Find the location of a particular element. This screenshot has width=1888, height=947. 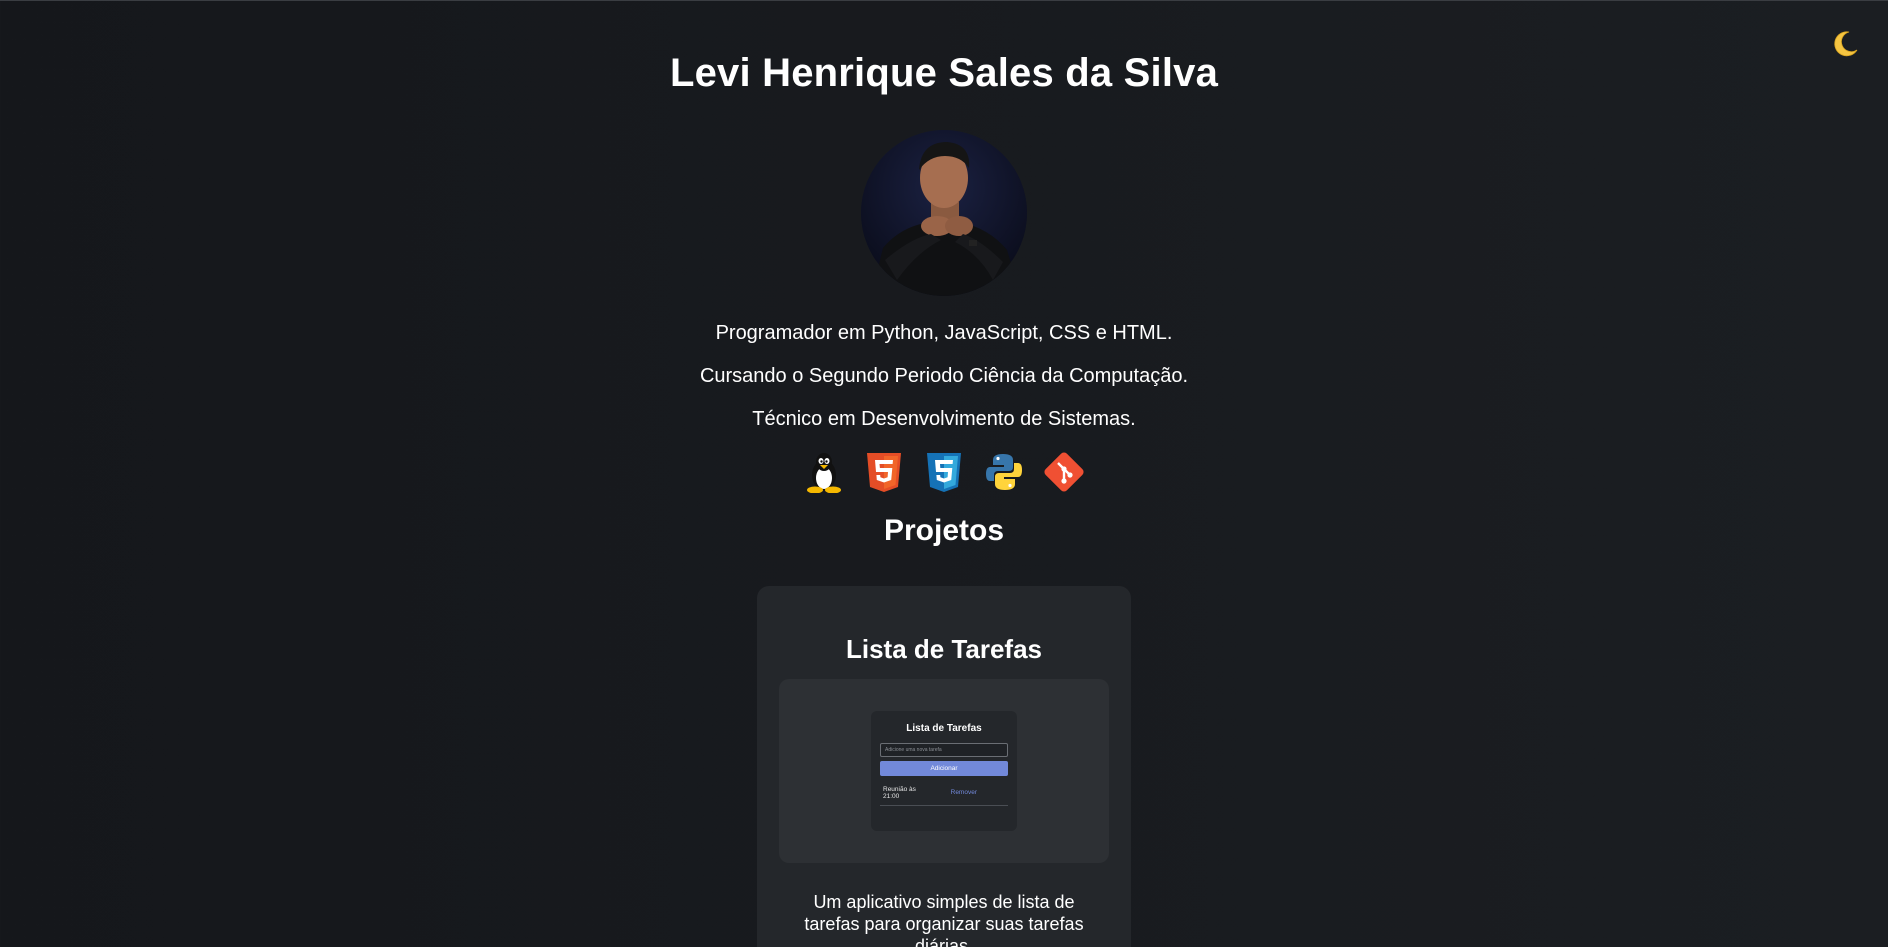

bio-line: Técnico em Desenvolvimento de Sistemas. is located at coordinates (944, 419).